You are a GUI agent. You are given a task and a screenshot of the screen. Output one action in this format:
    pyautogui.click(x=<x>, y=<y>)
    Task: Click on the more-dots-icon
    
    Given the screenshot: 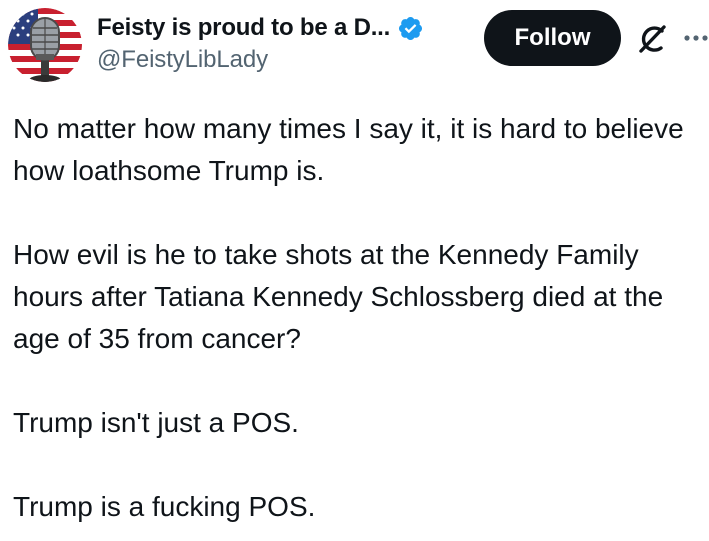 What is the action you would take?
    pyautogui.click(x=696, y=35)
    